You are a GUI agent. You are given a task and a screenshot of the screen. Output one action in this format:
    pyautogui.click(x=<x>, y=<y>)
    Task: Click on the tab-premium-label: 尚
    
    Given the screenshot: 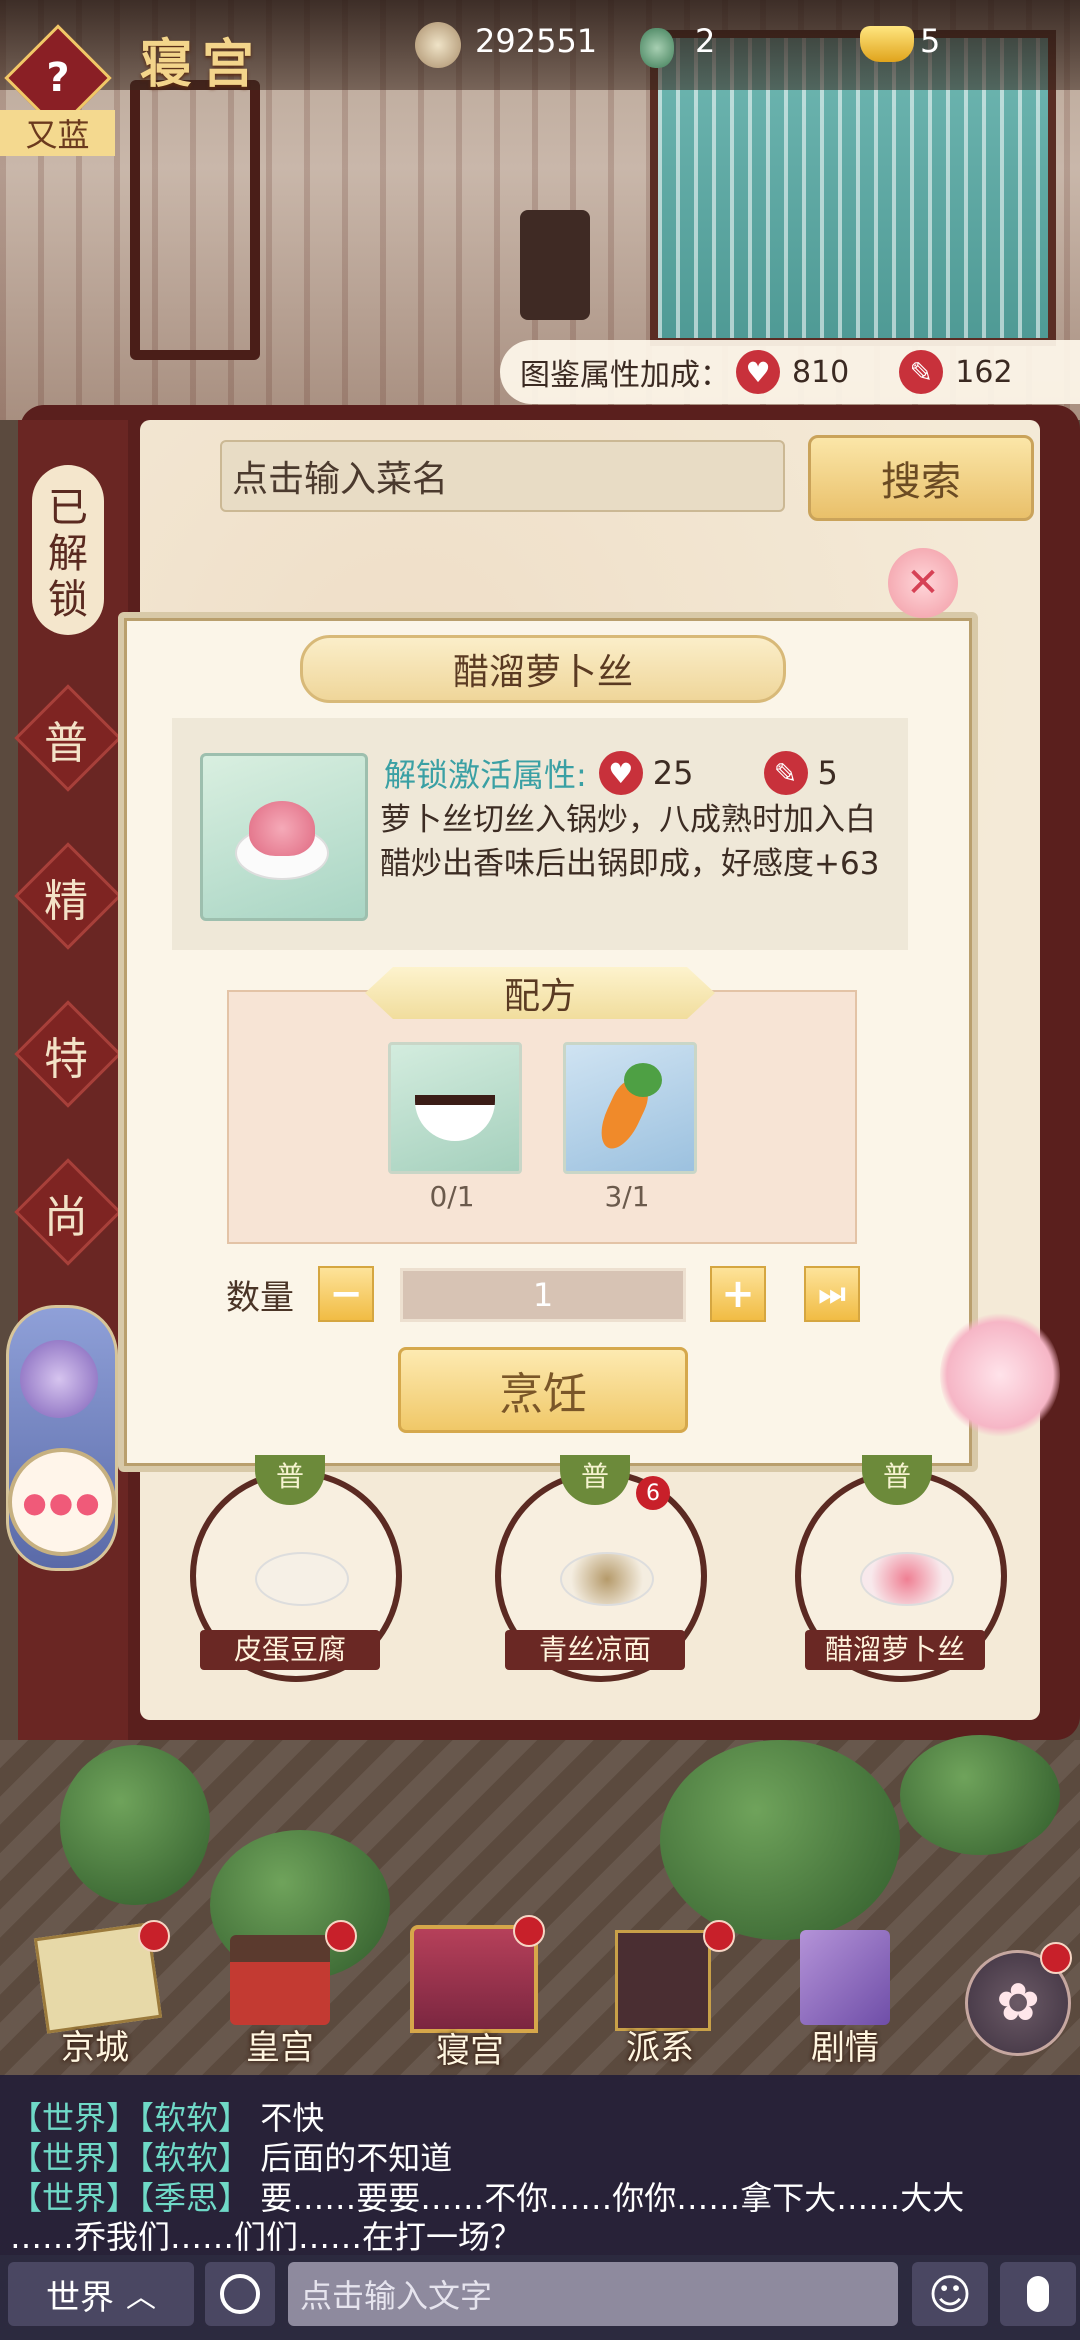 What is the action you would take?
    pyautogui.click(x=66, y=1217)
    